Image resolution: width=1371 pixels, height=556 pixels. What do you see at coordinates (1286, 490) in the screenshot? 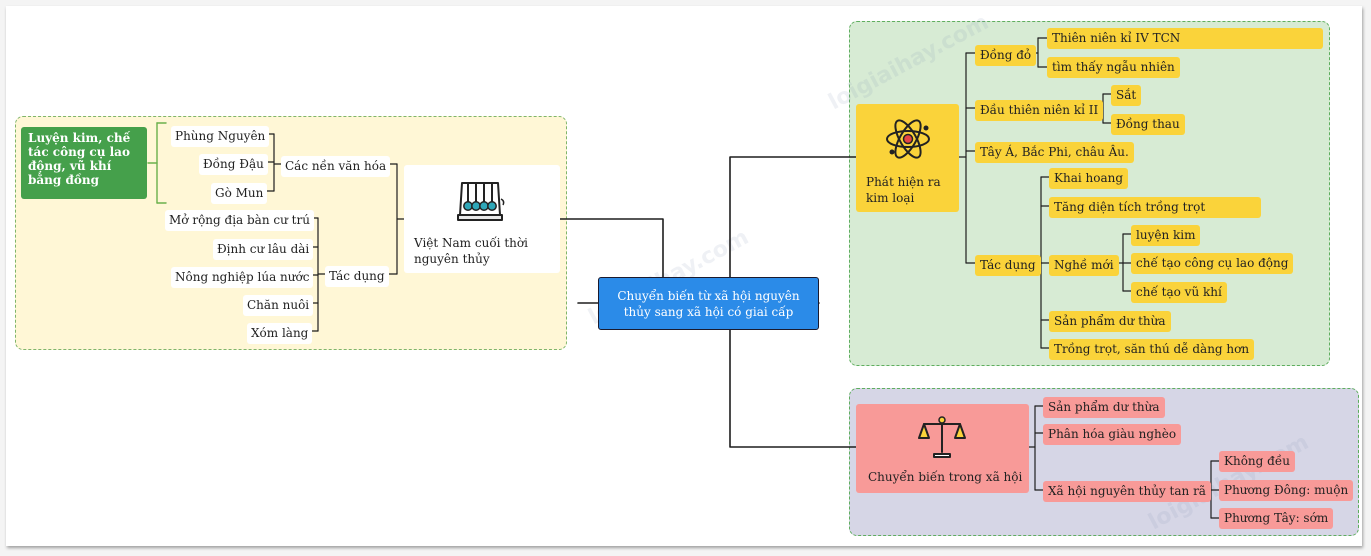
I see `collapse-item: Phương Đông: muộn` at bounding box center [1286, 490].